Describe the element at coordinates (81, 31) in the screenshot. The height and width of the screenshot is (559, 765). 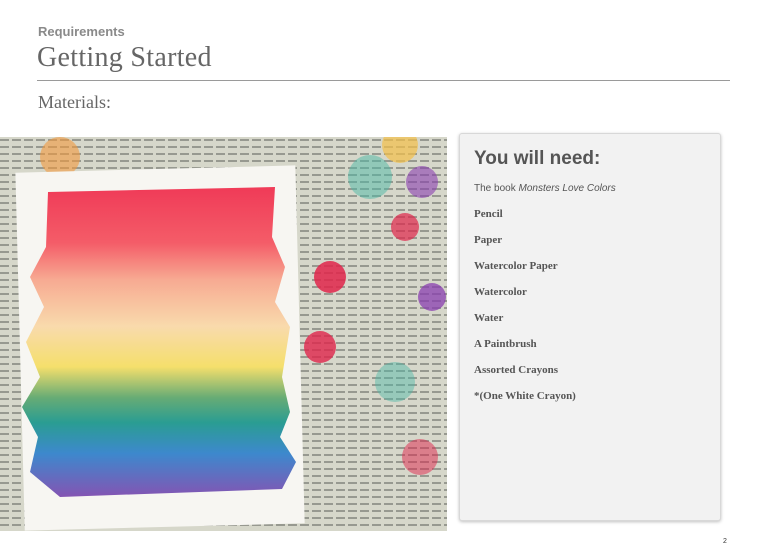
I see `eyebrow-label: Requirements` at that location.